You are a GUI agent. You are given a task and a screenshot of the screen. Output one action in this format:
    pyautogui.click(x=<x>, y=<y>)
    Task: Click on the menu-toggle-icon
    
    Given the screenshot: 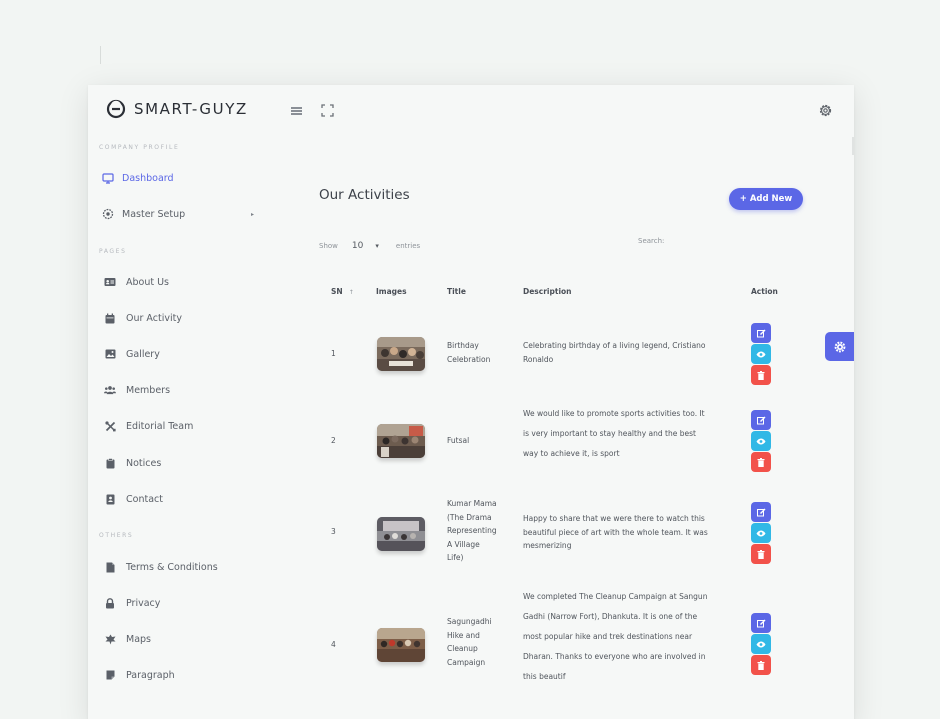 What is the action you would take?
    pyautogui.click(x=296, y=111)
    